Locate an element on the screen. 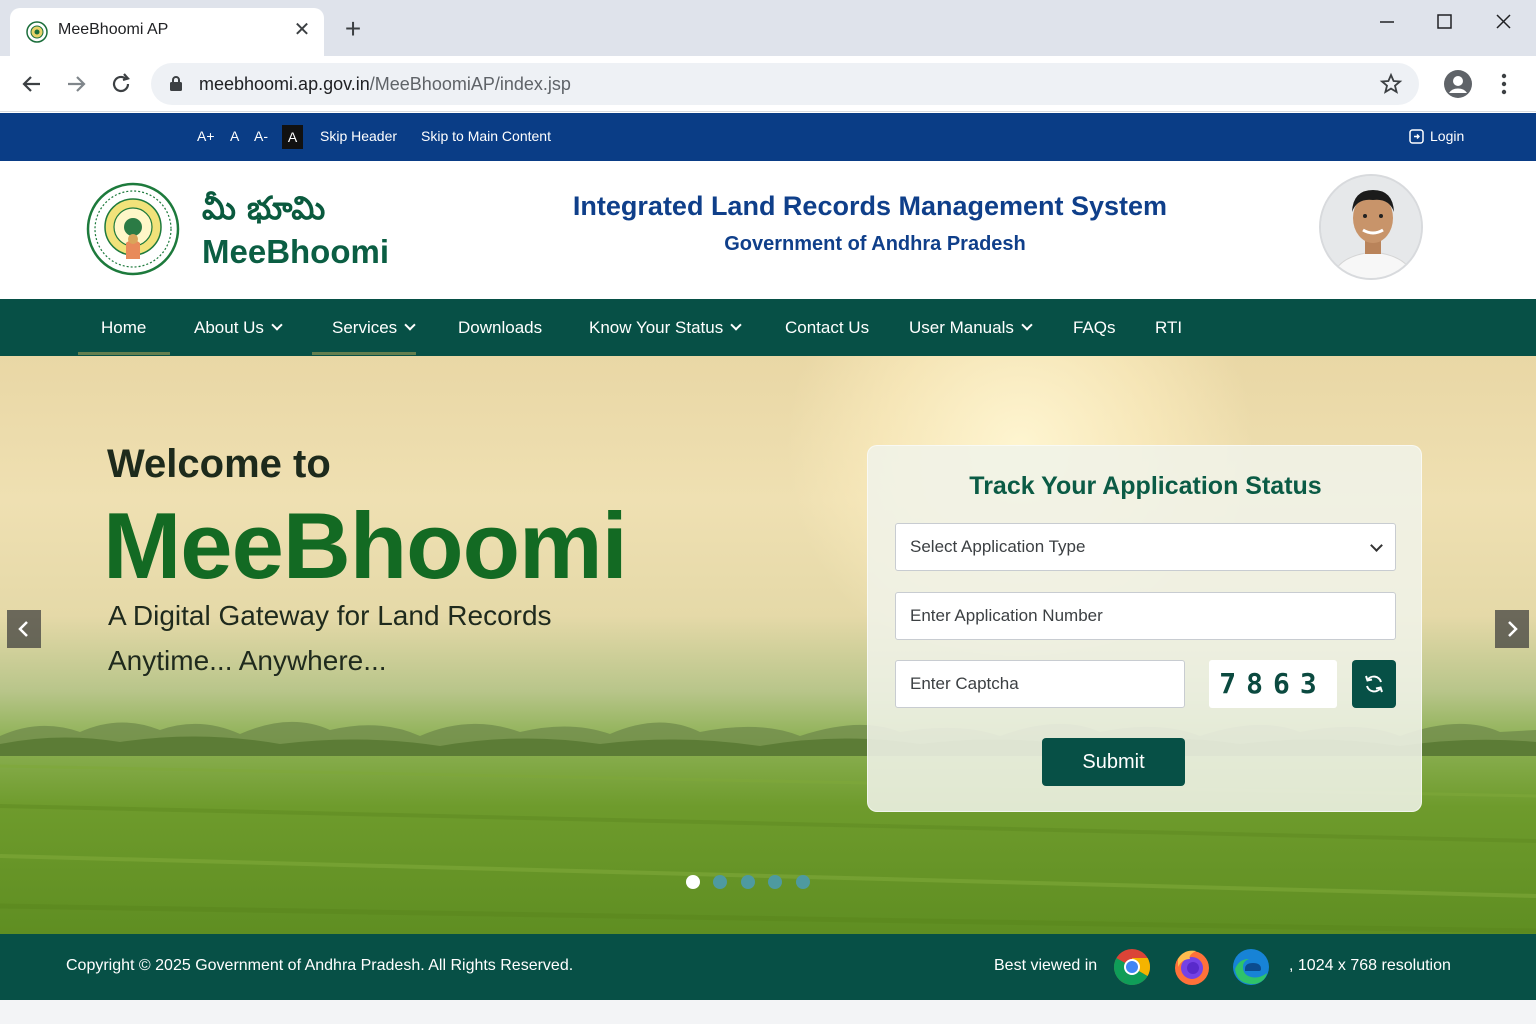 The width and height of the screenshot is (1536, 1024). application-number-placeholder: Enter Application Number is located at coordinates (1006, 615).